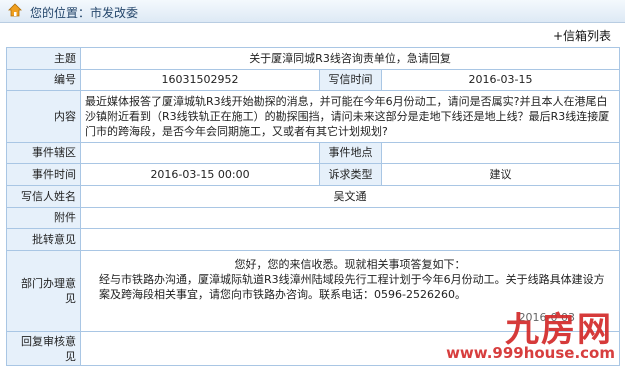 Image resolution: width=625 pixels, height=366 pixels. Describe the element at coordinates (43, 153) in the screenshot. I see `label-jurisdiction: 事件辖区` at that location.